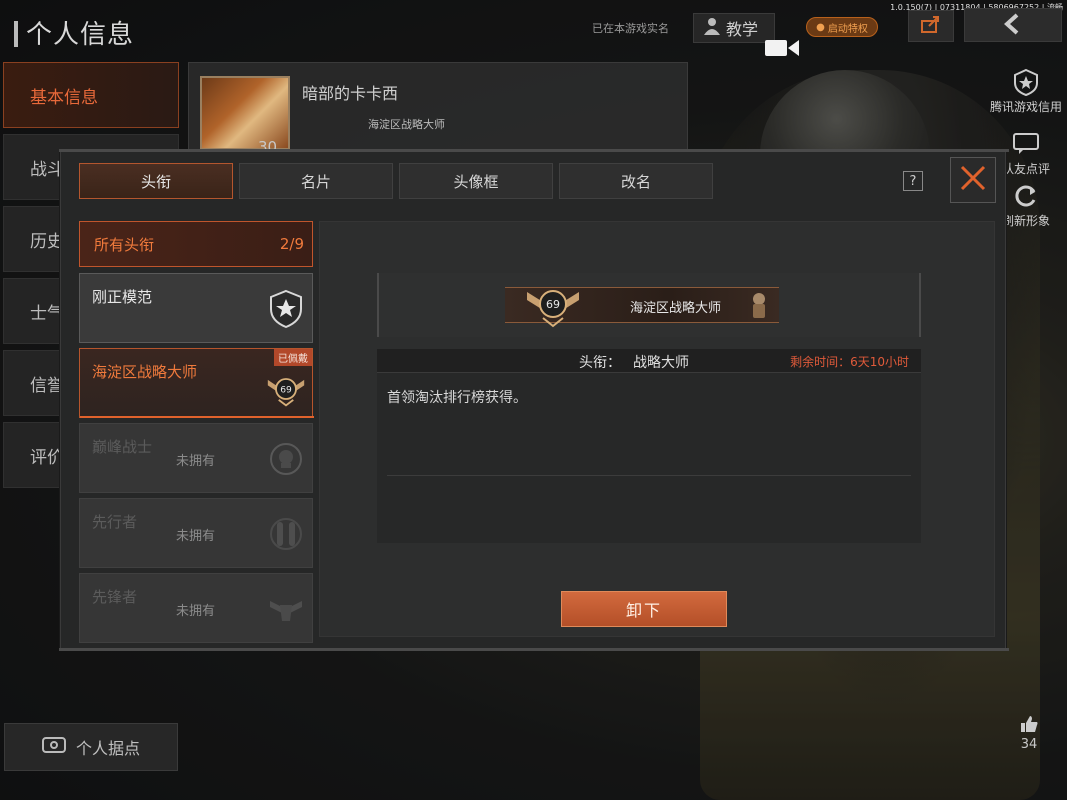 The width and height of the screenshot is (1067, 800). What do you see at coordinates (649, 458) in the screenshot?
I see `title-description-box: 首领淘汰排行榜获得。` at bounding box center [649, 458].